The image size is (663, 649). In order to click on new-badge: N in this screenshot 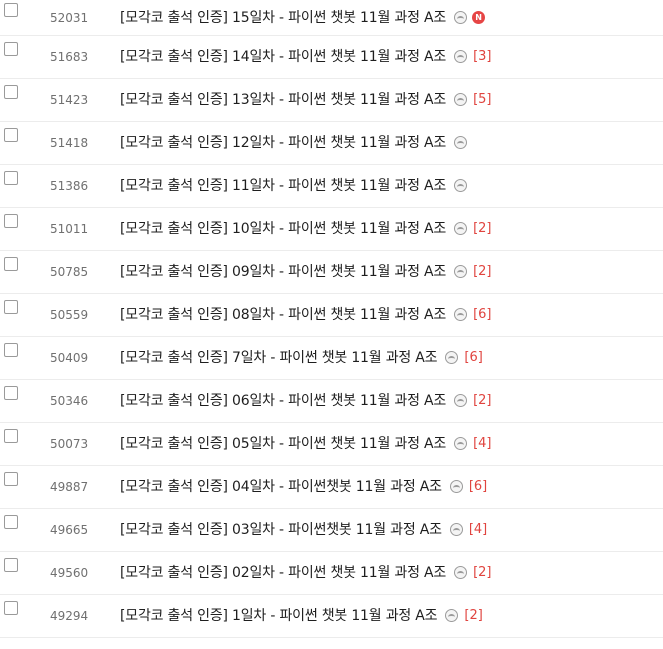, I will do `click(479, 17)`.